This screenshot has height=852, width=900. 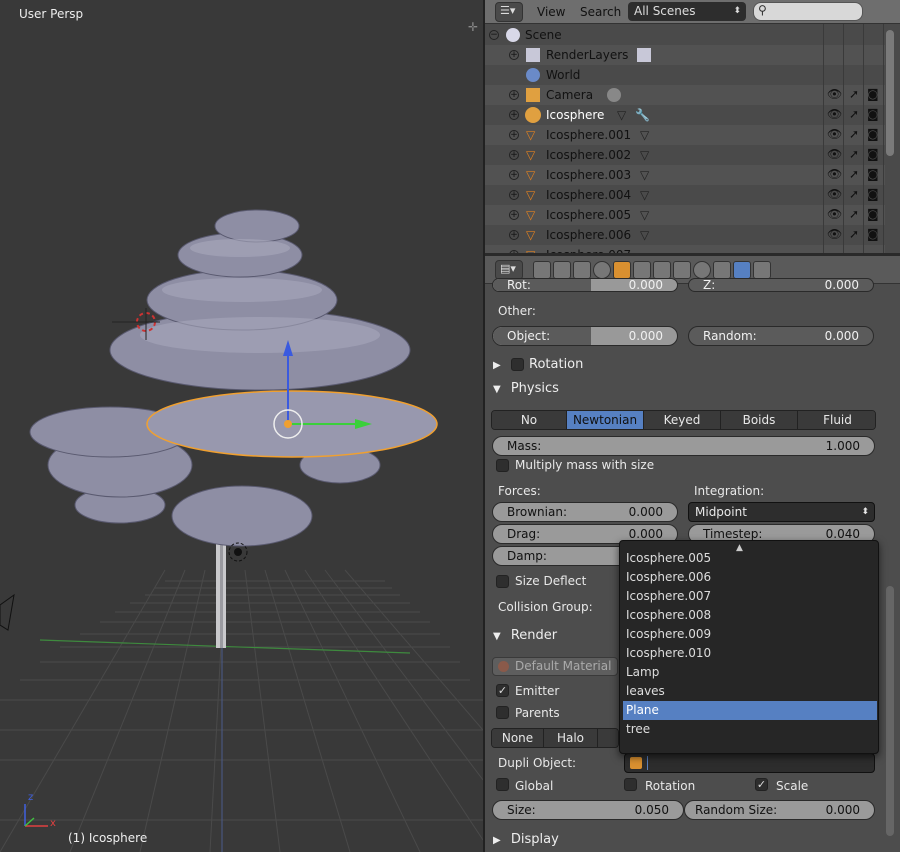 I want to click on tree-row-scene: − Scene, so click(x=685, y=35).